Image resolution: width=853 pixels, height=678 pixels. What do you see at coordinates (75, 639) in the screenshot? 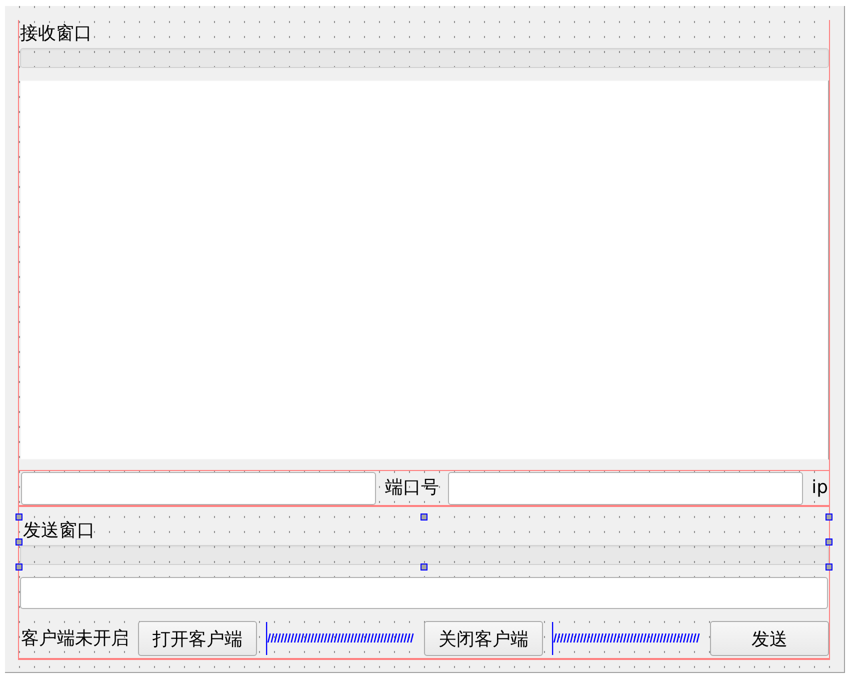
I see `status-label: 客户端未开启` at bounding box center [75, 639].